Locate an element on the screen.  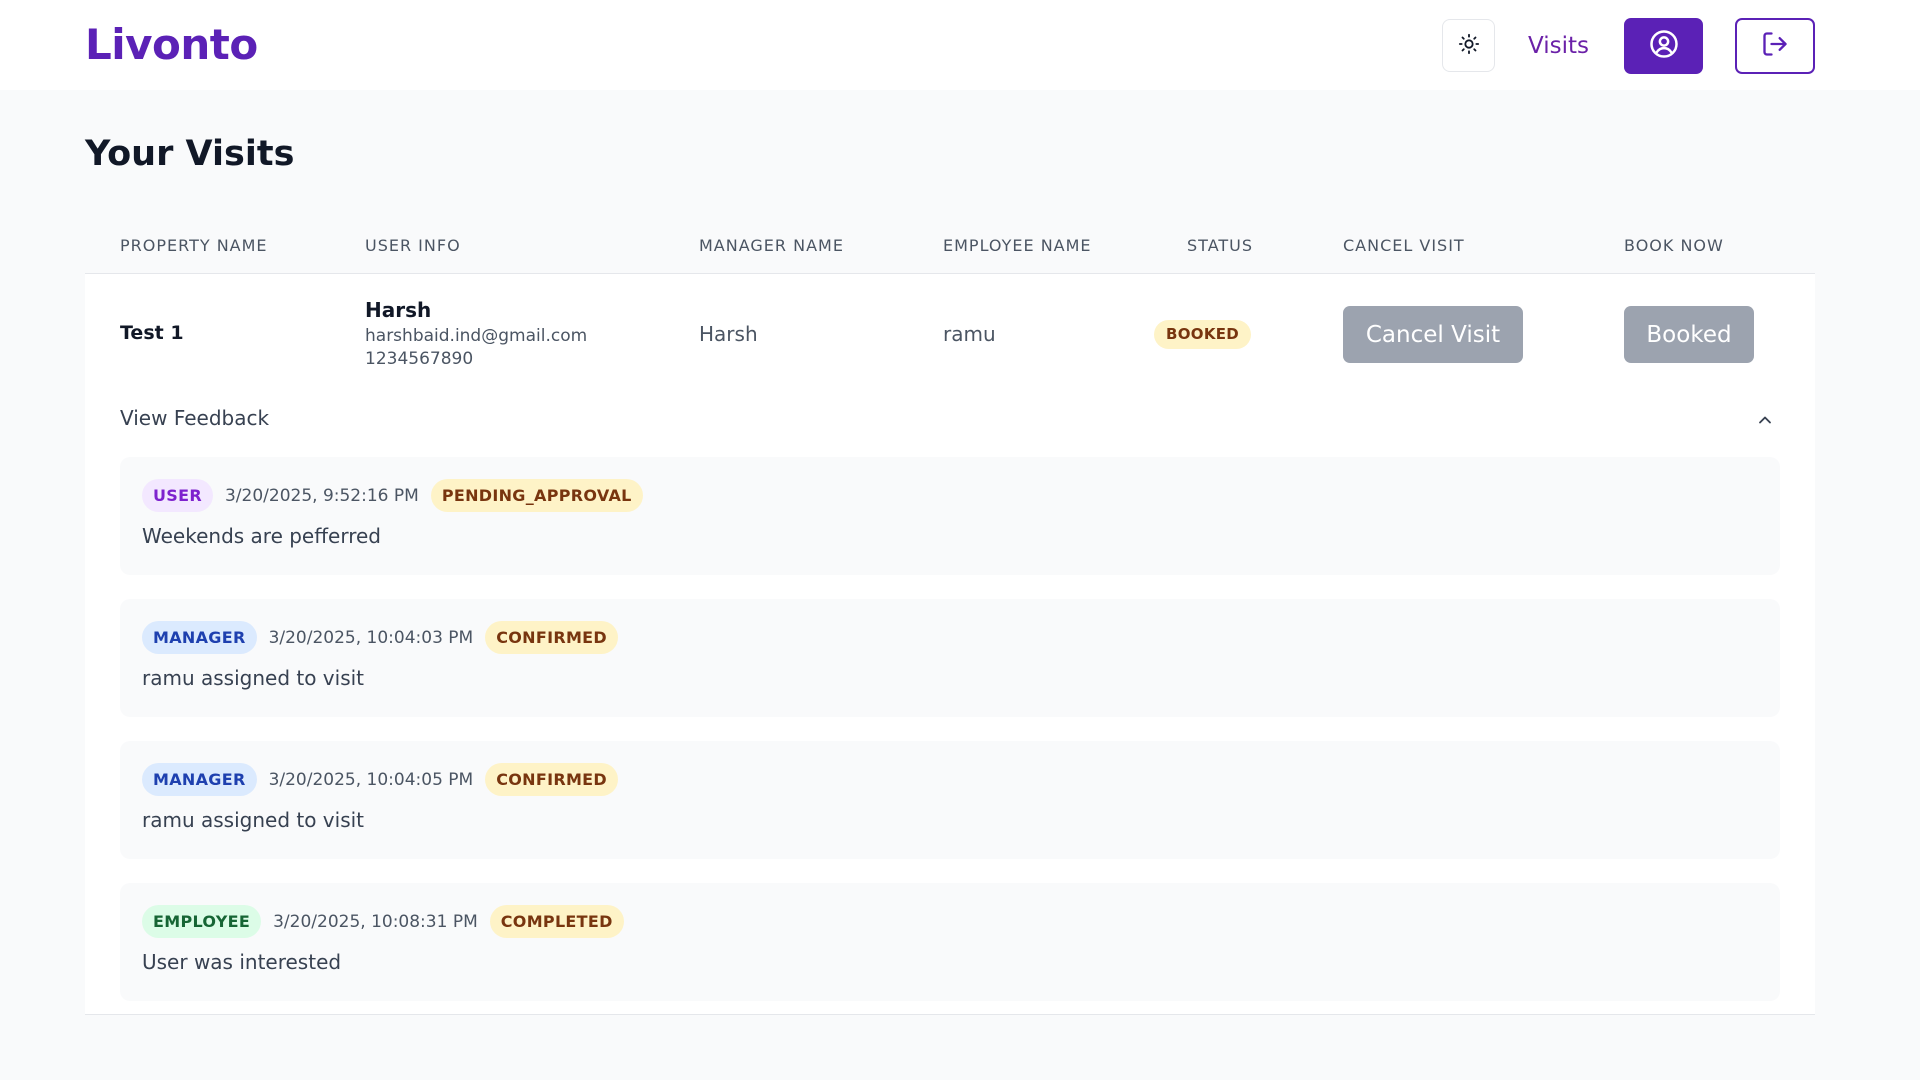
user-phone: 1234567890 is located at coordinates (419, 359).